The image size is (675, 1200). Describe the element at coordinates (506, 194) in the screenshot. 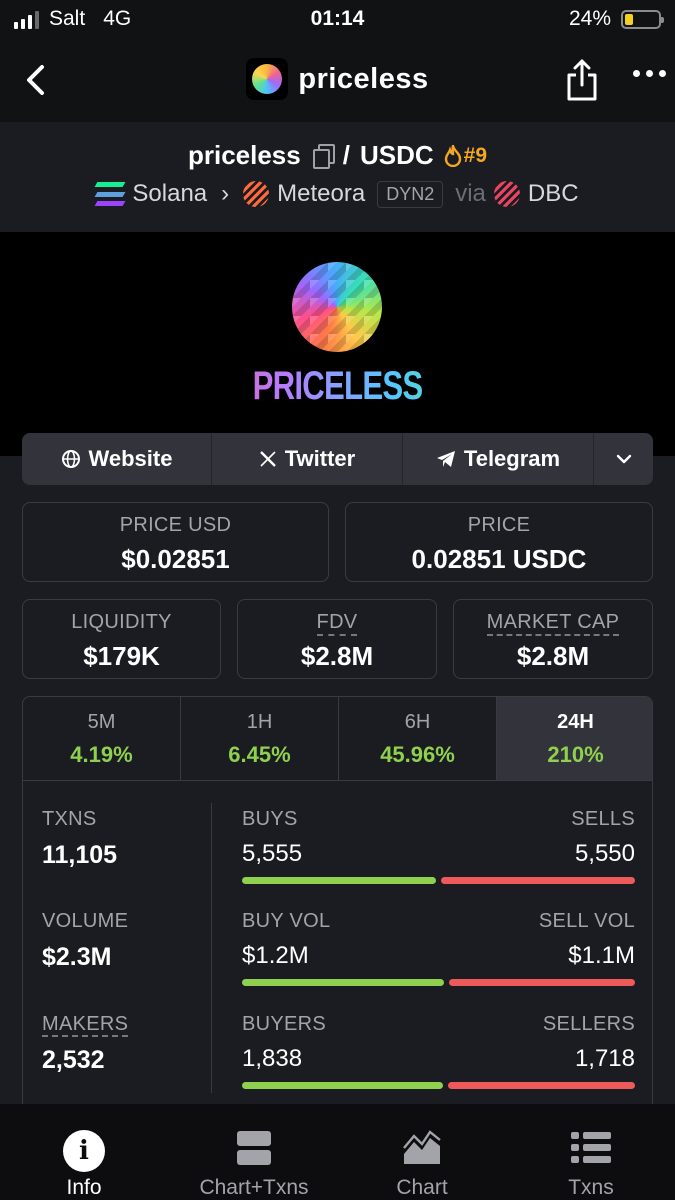

I see `dbc-icon` at that location.